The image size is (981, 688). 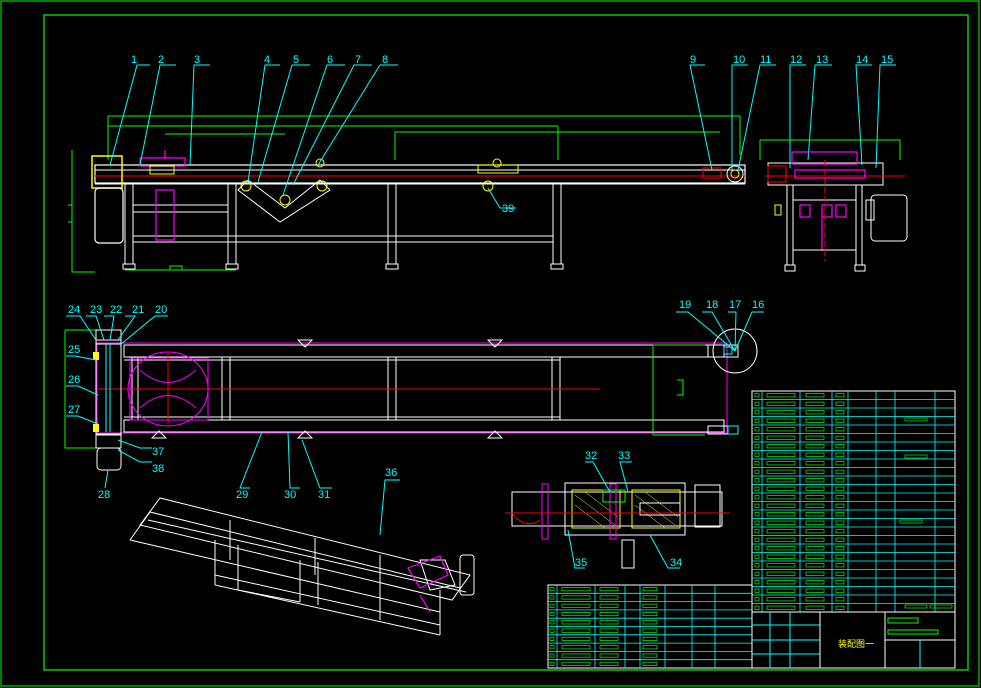 I want to click on callout-26: 26, so click(x=74, y=380).